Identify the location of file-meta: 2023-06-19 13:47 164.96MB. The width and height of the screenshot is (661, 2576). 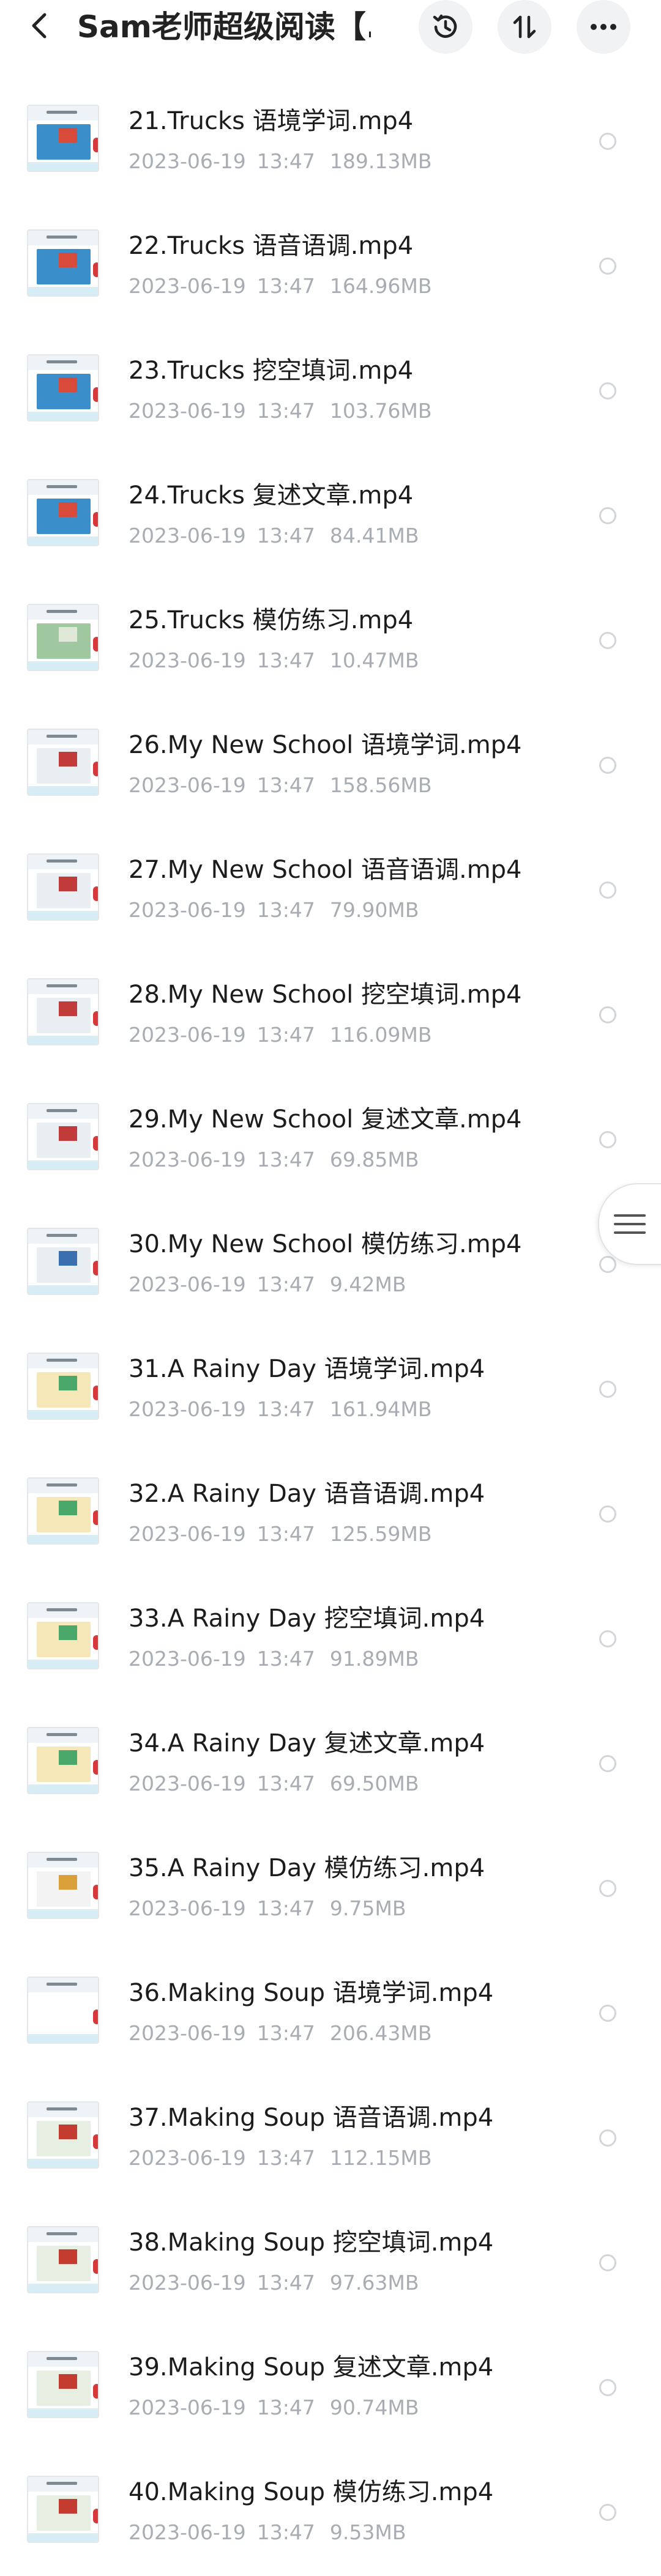
(280, 286).